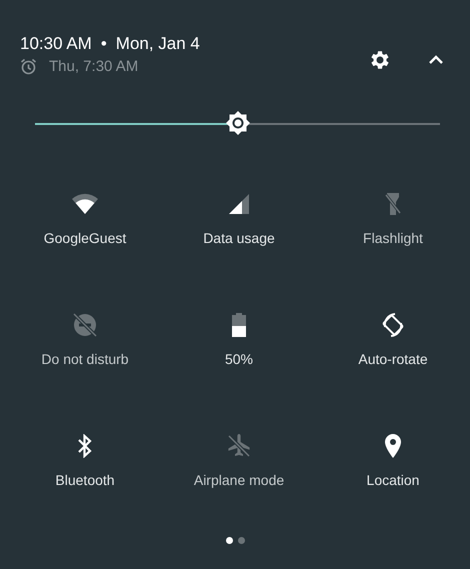 Image resolution: width=470 pixels, height=569 pixels. I want to click on alarm-clock-icon, so click(28, 66).